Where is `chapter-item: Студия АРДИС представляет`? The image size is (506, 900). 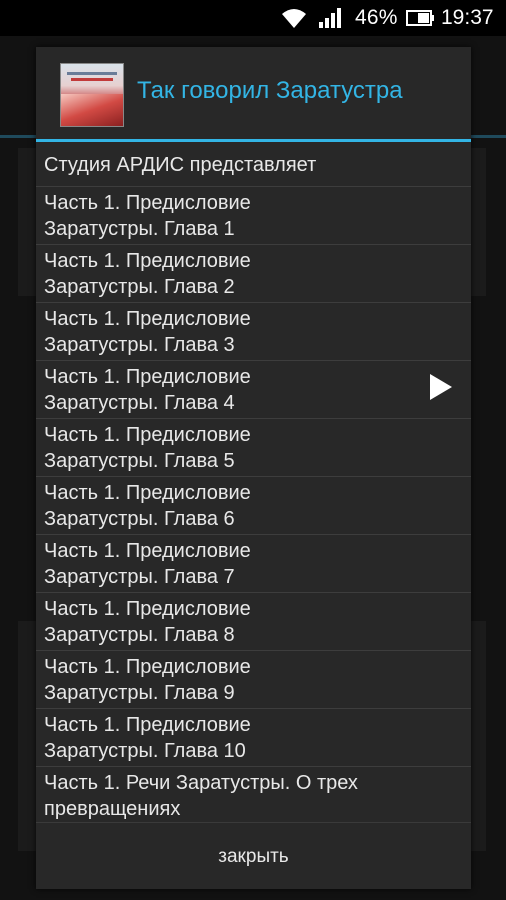 chapter-item: Студия АРДИС представляет is located at coordinates (253, 164).